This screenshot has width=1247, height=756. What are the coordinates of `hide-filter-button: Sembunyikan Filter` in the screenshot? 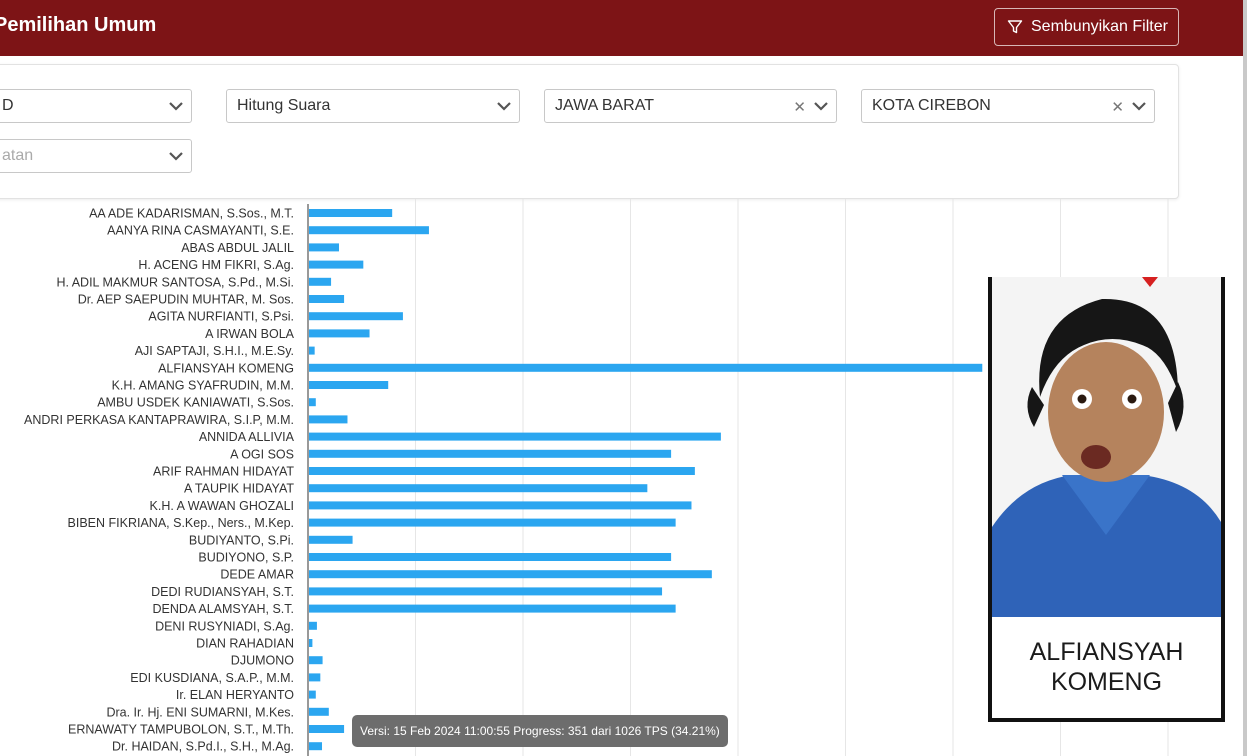 It's located at (1086, 27).